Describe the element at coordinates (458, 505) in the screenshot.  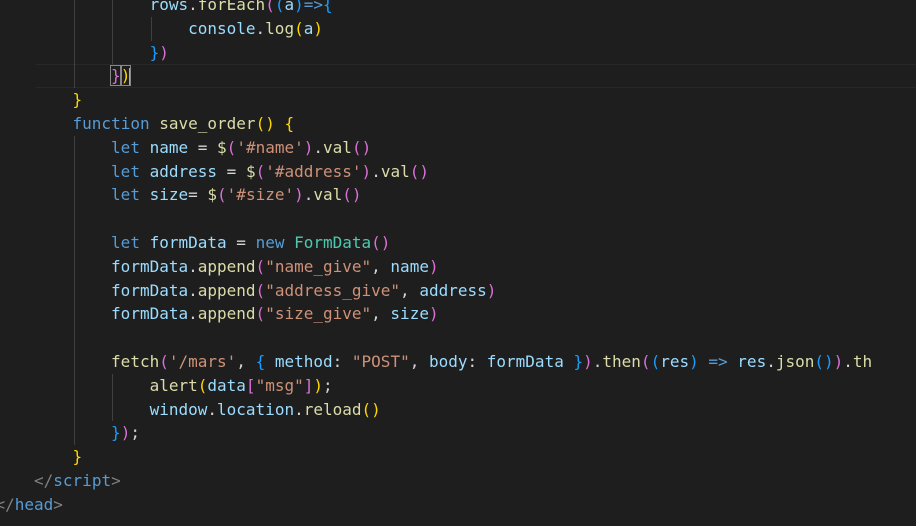
I see `code-line: </head>` at that location.